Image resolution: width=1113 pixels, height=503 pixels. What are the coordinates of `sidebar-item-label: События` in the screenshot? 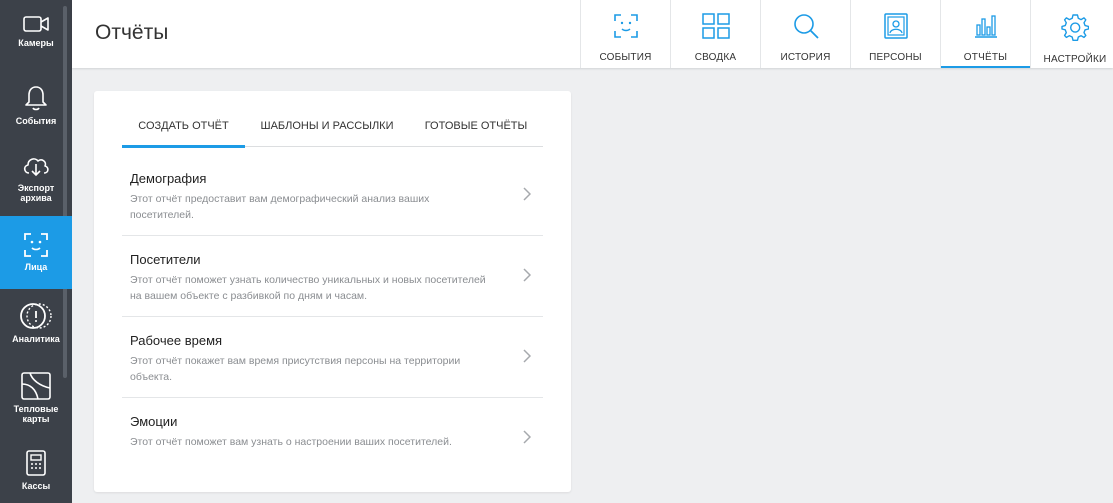 It's located at (36, 121).